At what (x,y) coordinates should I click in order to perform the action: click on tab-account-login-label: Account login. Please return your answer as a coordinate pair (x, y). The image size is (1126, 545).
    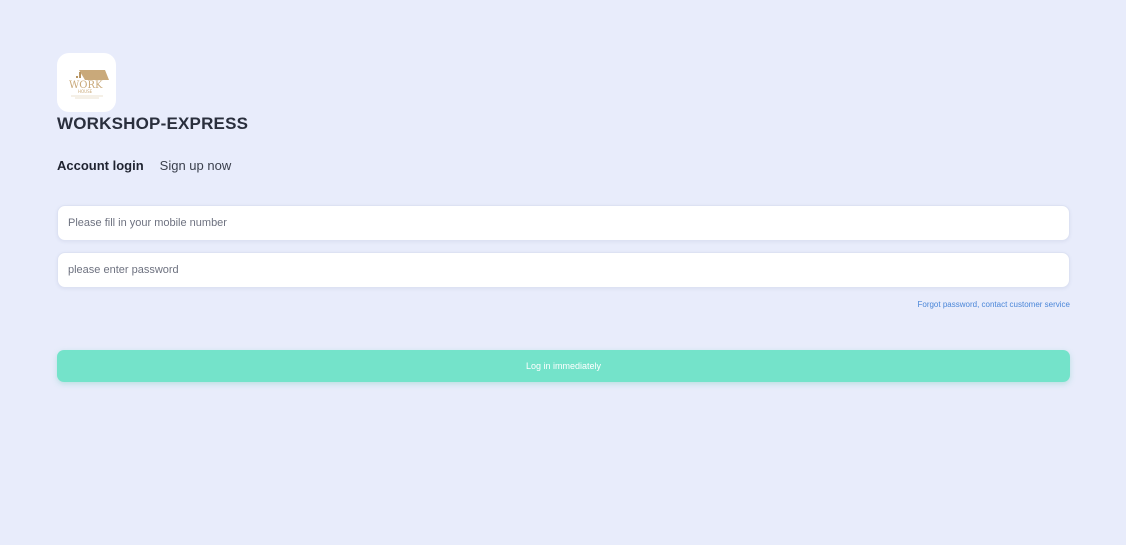
    Looking at the image, I should click on (100, 165).